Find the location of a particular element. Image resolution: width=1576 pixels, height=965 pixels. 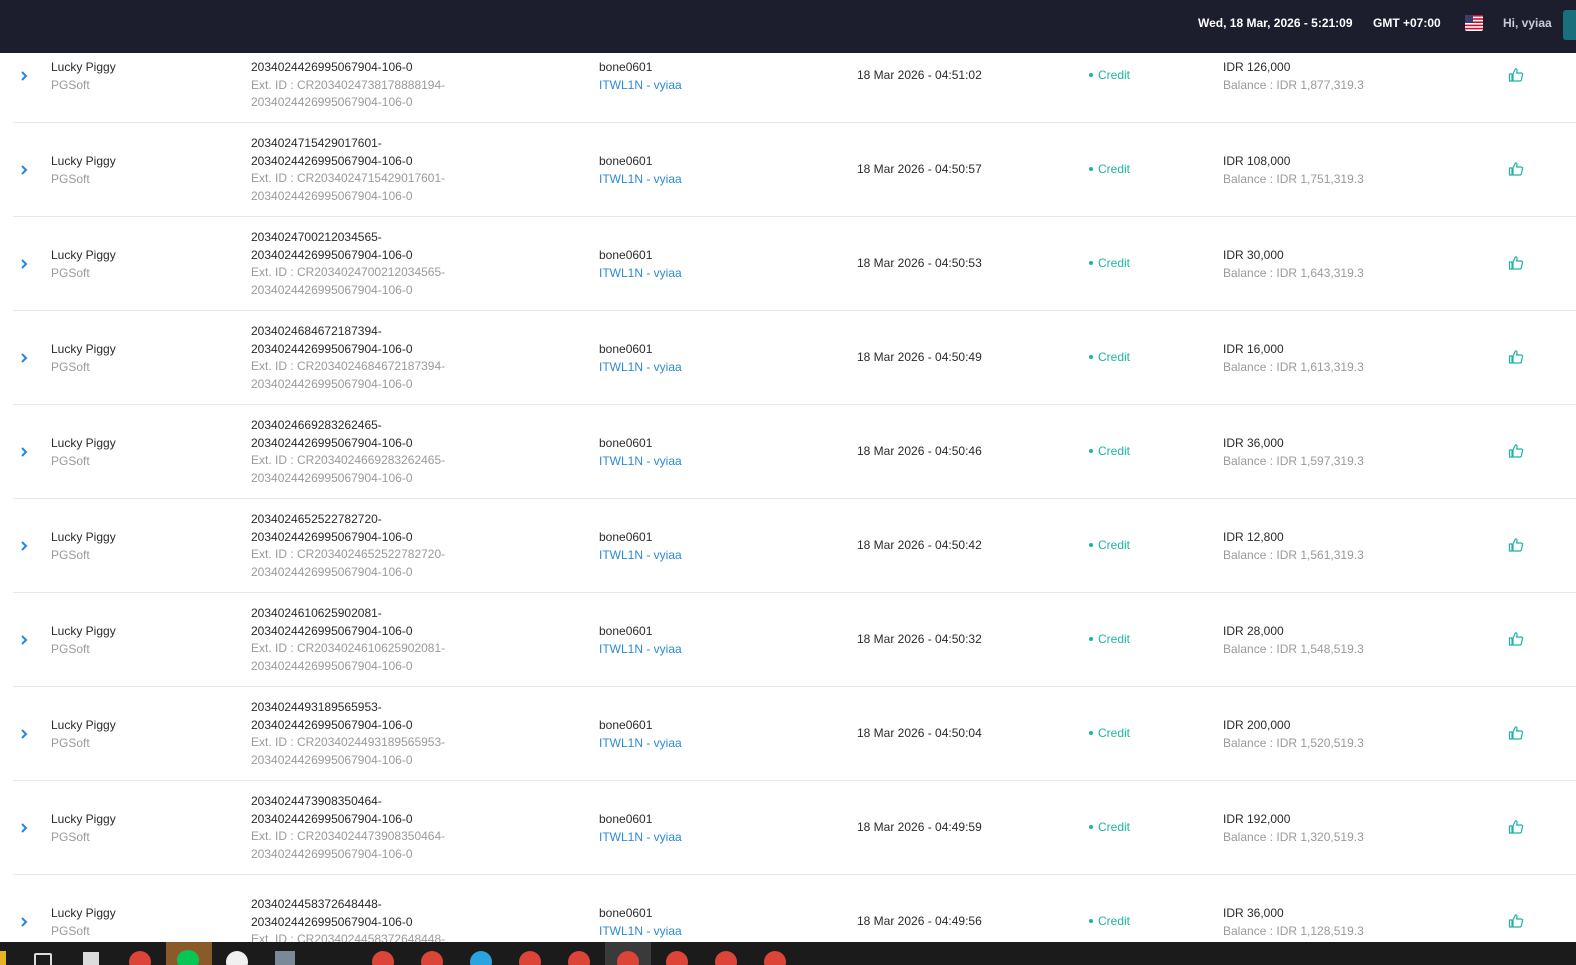

amount-cell: IDR 16,000 Balance : IDR 1,613,319.3 is located at coordinates (1293, 358).